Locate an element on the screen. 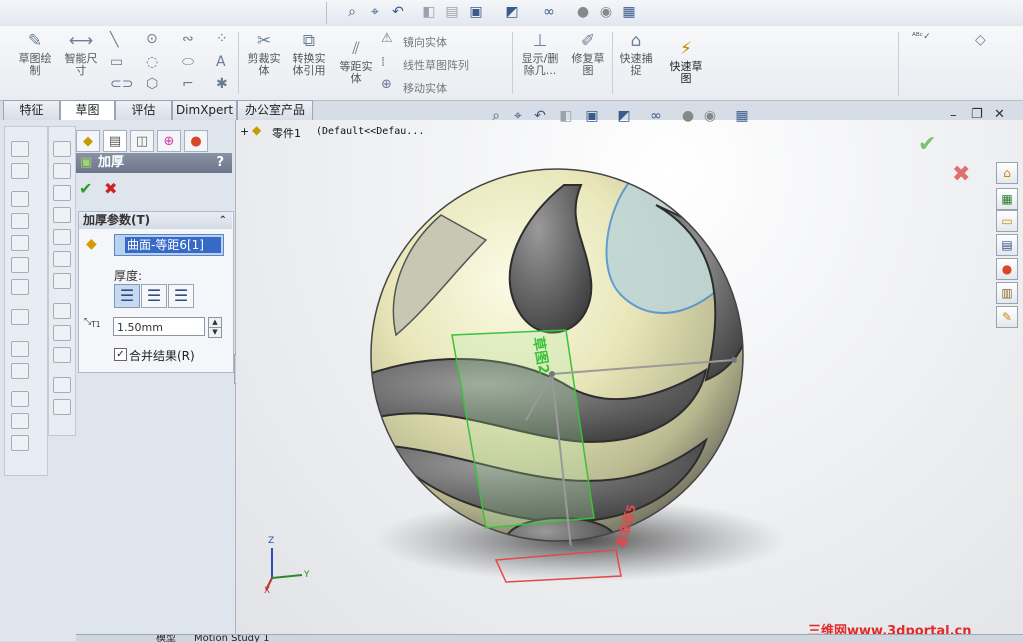 Image resolution: width=1023 pixels, height=642 pixels. confirm-ok-icon: ✔ is located at coordinates (927, 144).